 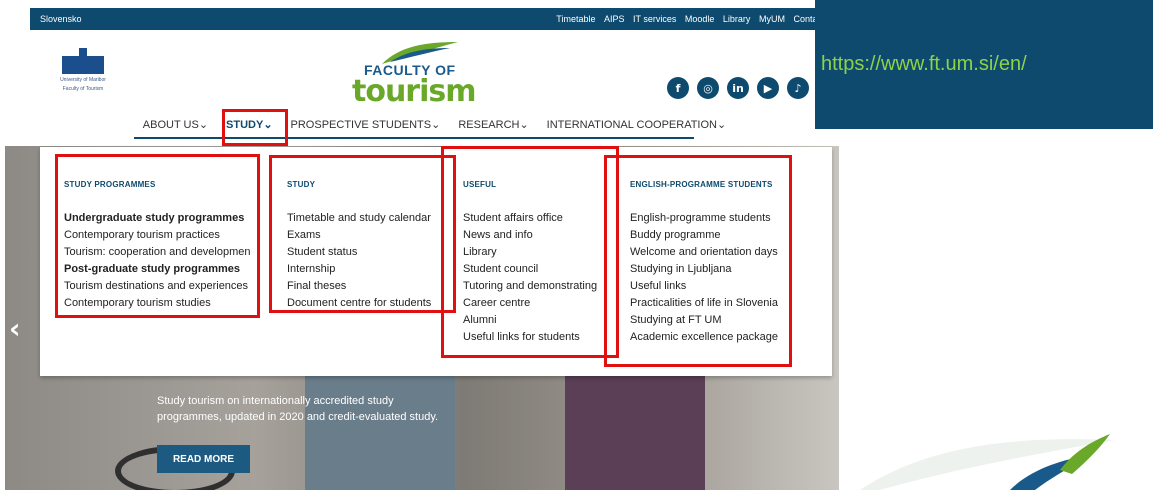 What do you see at coordinates (414, 91) in the screenshot?
I see `logo-text-tourism: tourism` at bounding box center [414, 91].